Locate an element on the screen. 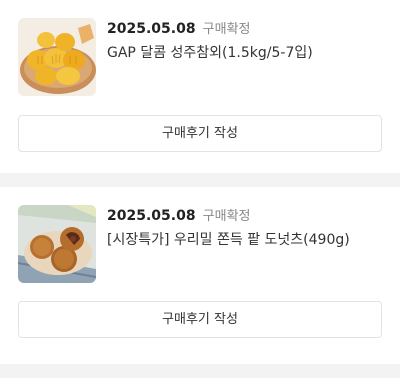 Image resolution: width=400 pixels, height=378 pixels. korean-melon-photo-icon is located at coordinates (57, 57).